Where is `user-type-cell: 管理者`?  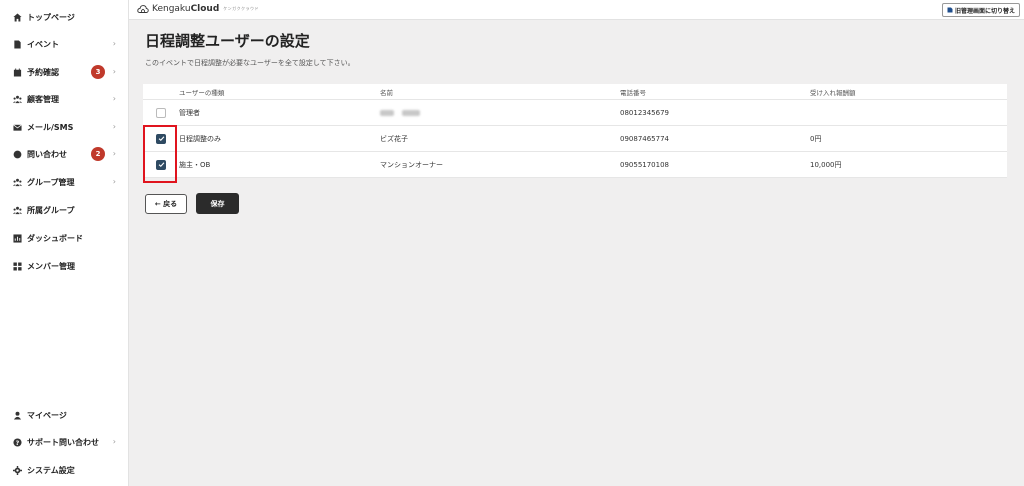 user-type-cell: 管理者 is located at coordinates (189, 112).